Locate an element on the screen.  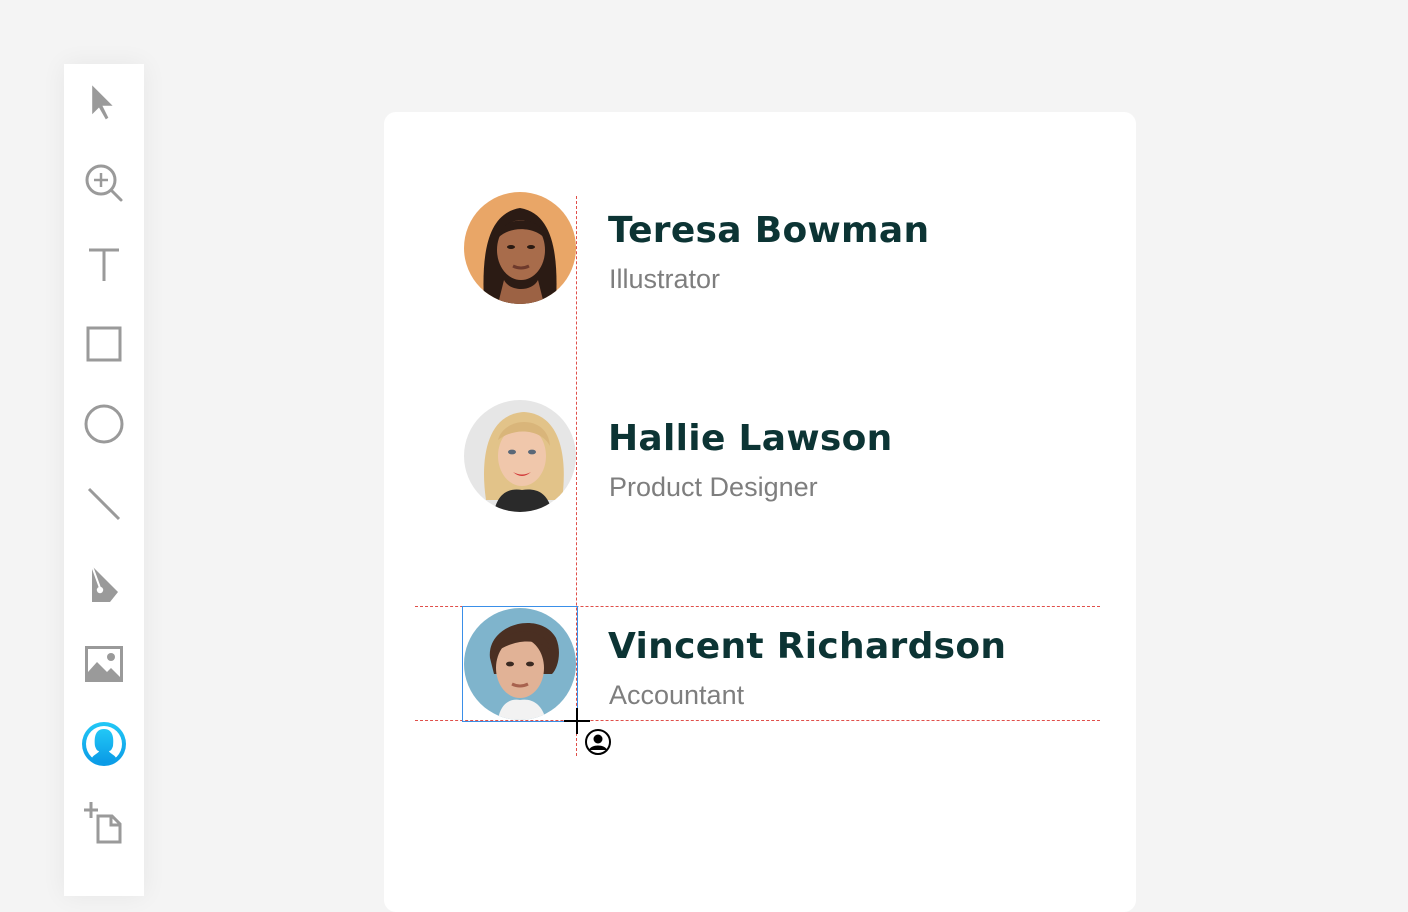
line-icon is located at coordinates (104, 504).